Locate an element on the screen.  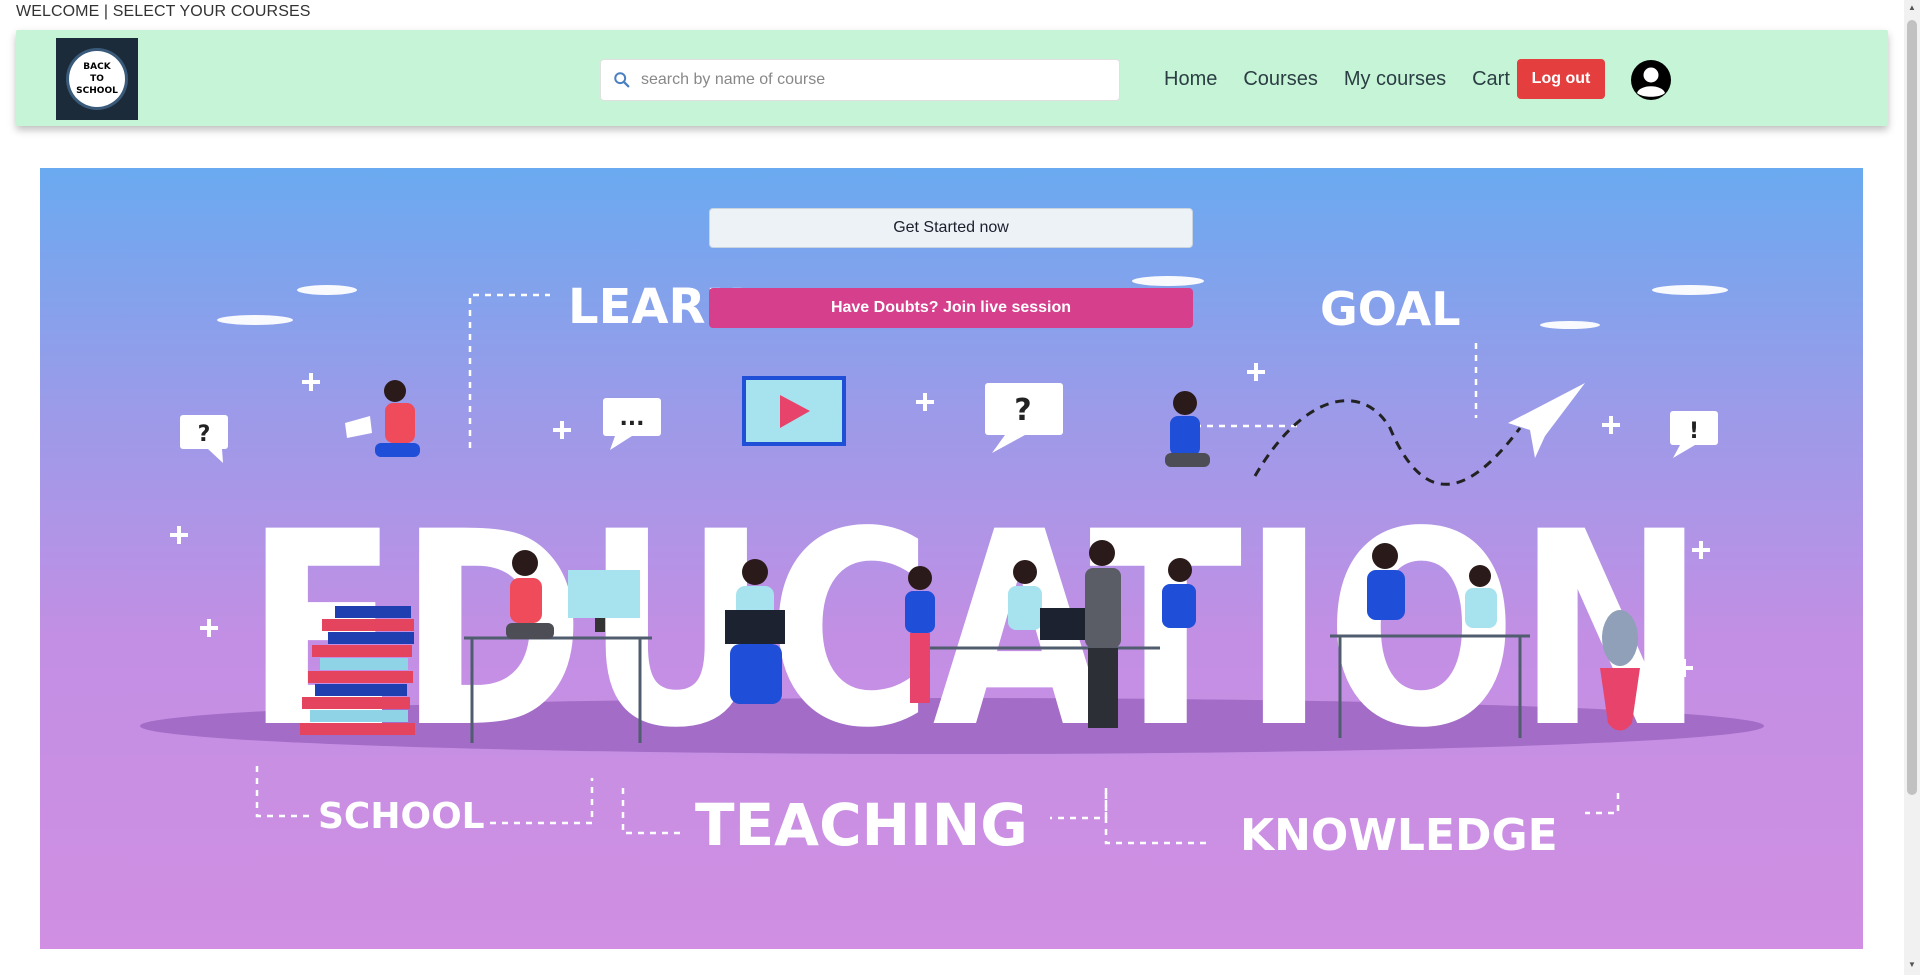
nav-links: Home Courses My courses Cart is located at coordinates (1337, 79).